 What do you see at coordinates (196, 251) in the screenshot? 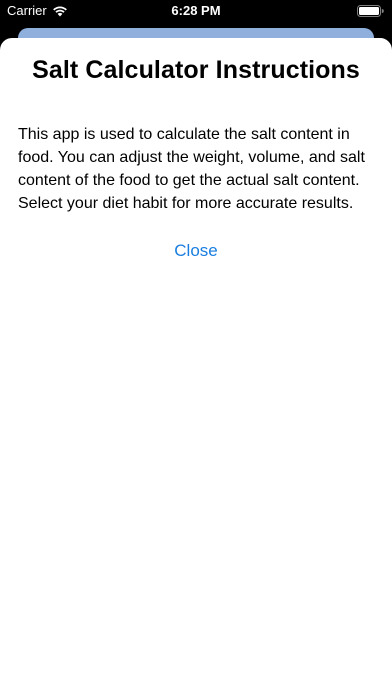
I see `close-button: Close` at bounding box center [196, 251].